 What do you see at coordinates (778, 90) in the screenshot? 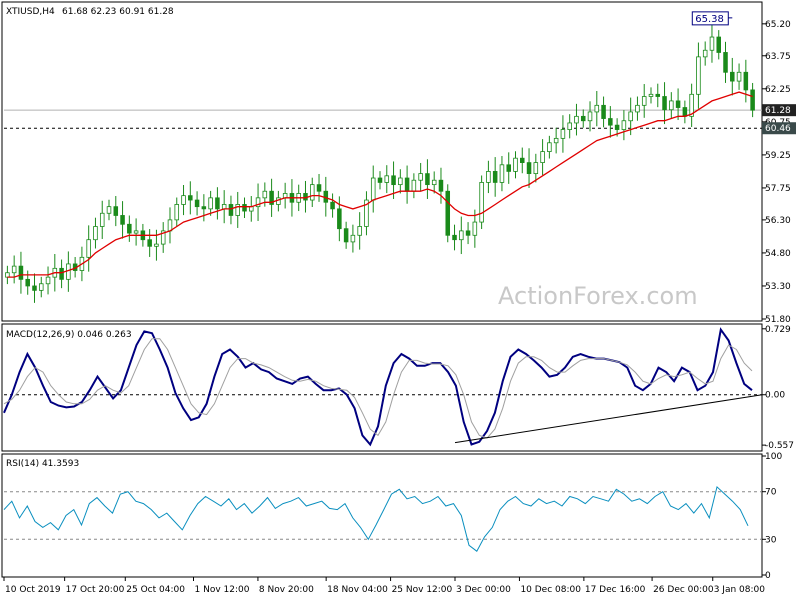
I see `price-tick-label: 62.25` at bounding box center [778, 90].